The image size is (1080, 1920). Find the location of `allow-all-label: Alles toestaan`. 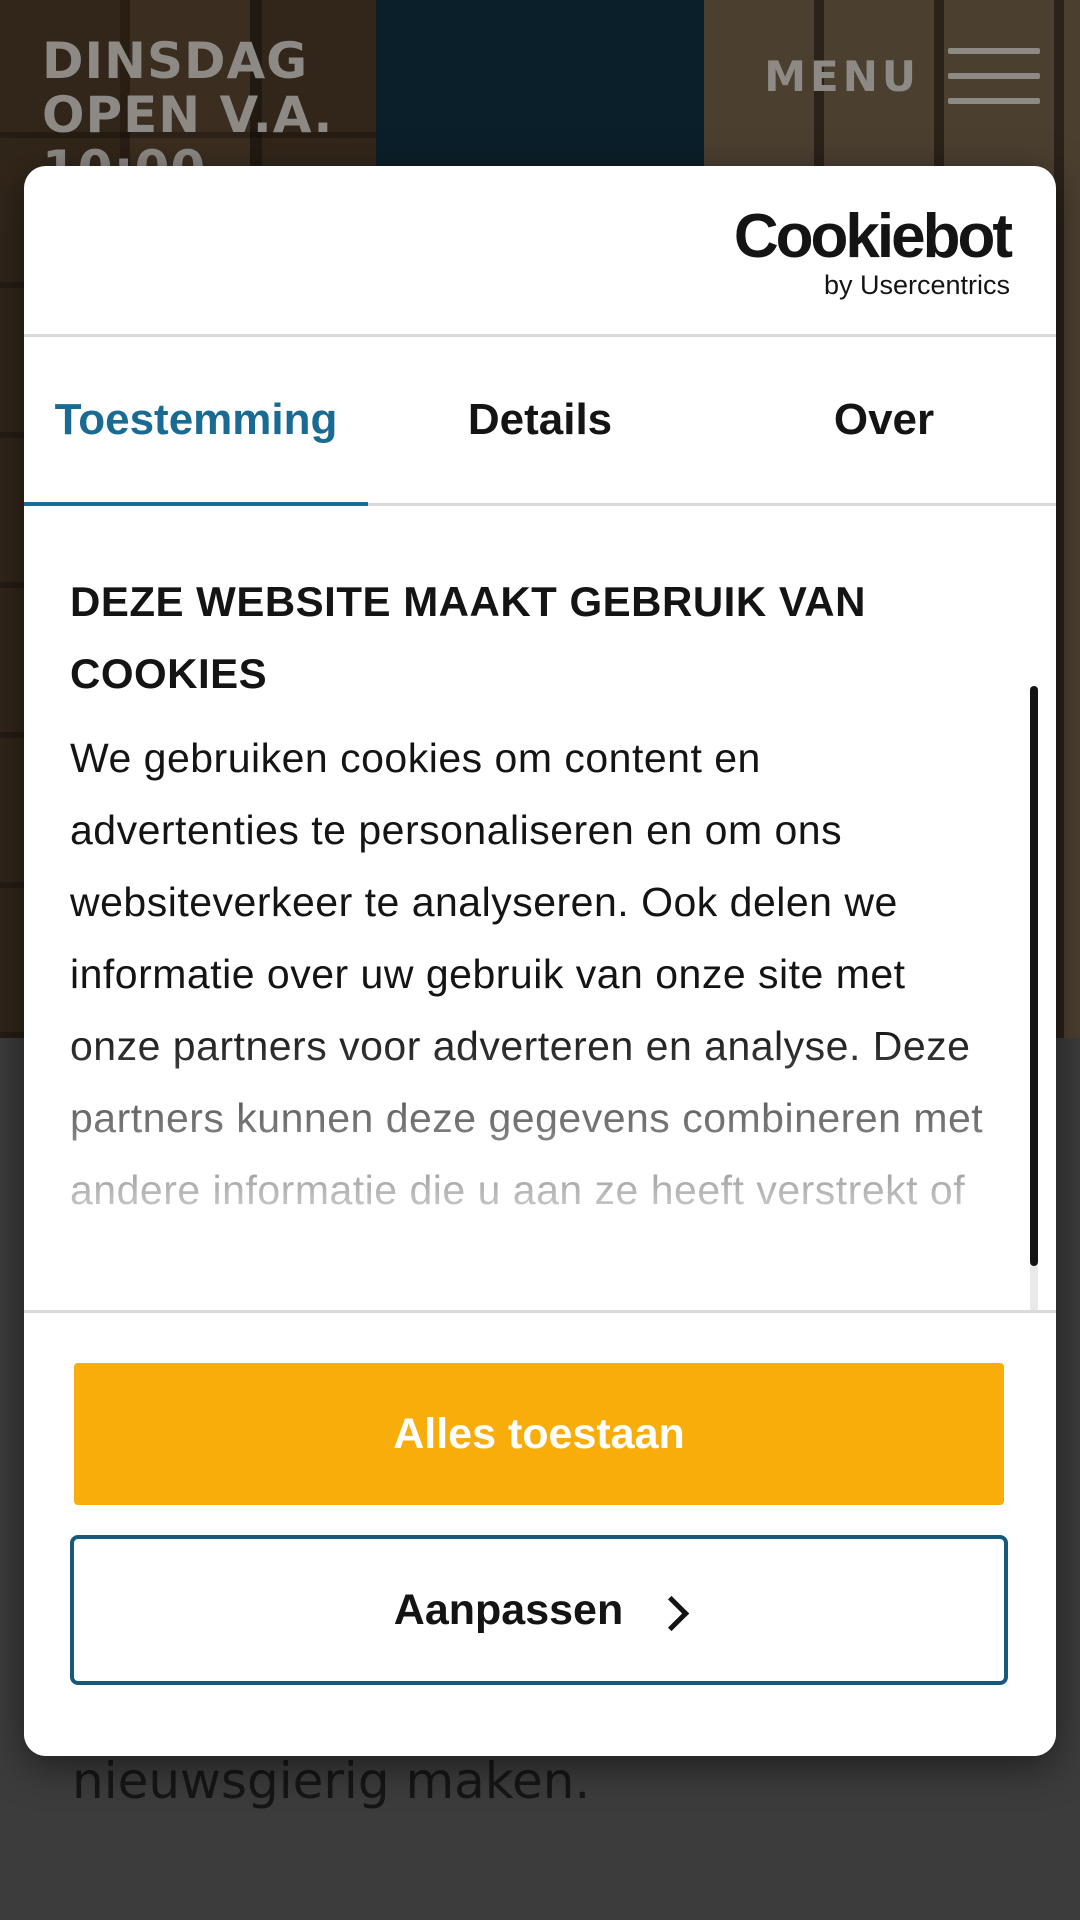

allow-all-label: Alles toestaan is located at coordinates (539, 1433).